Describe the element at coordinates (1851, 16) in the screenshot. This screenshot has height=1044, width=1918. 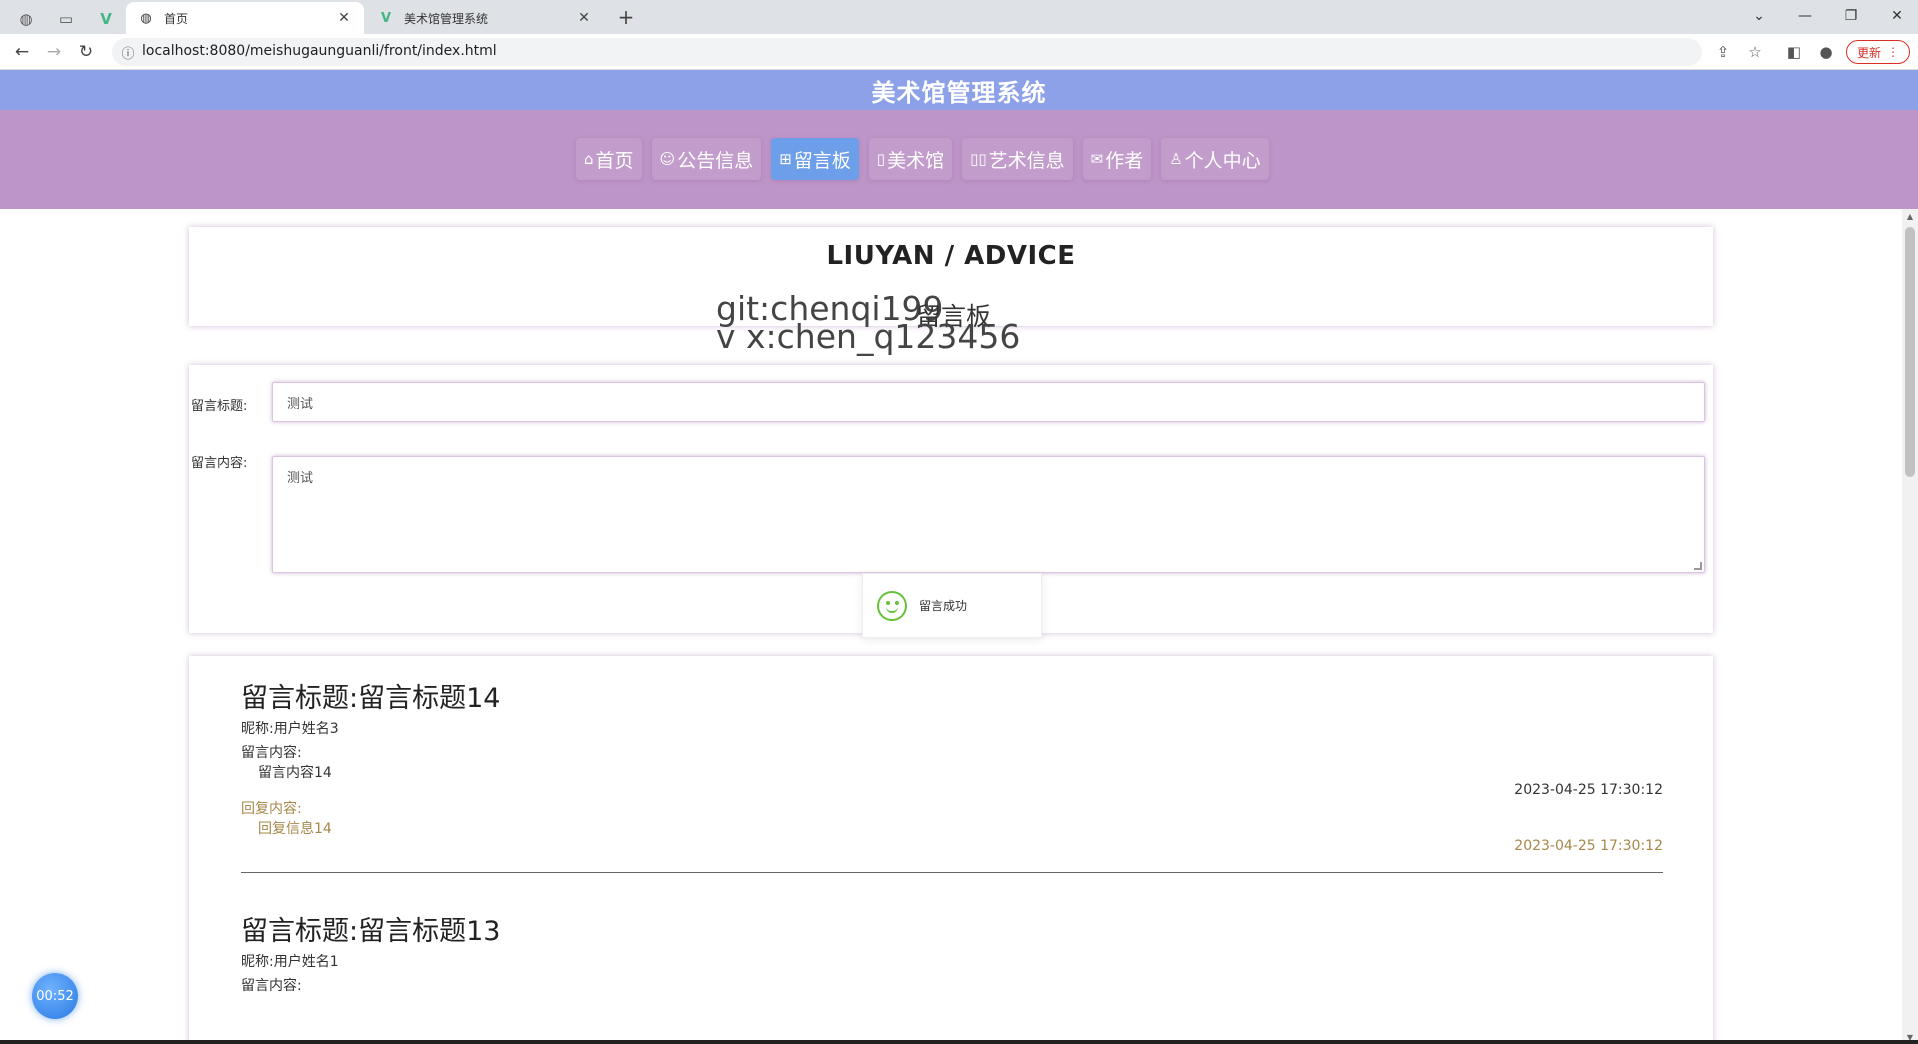
I see `restore-button: ❐` at that location.